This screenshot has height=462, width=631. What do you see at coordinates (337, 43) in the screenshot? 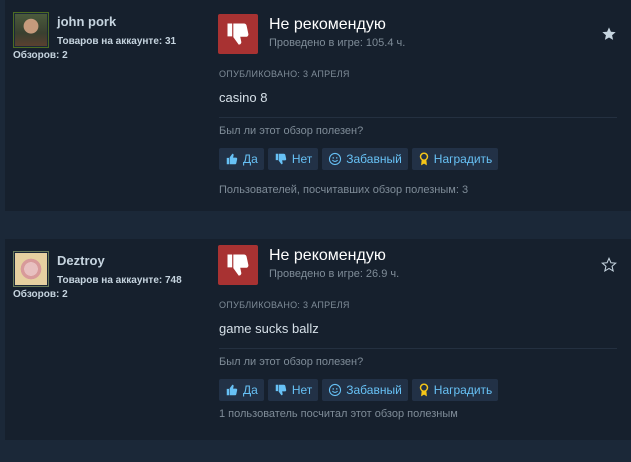
I see `playtime: Проведено в игре: 105.4 ч.` at bounding box center [337, 43].